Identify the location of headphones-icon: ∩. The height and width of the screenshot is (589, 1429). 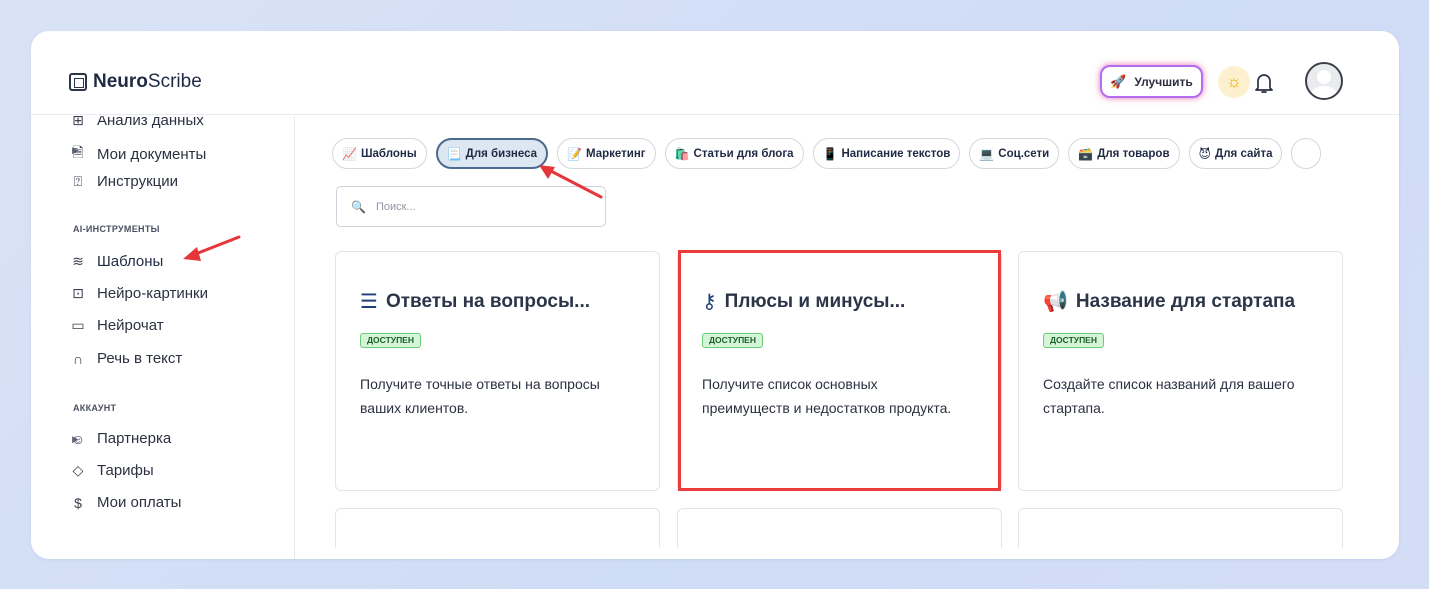
(78, 358).